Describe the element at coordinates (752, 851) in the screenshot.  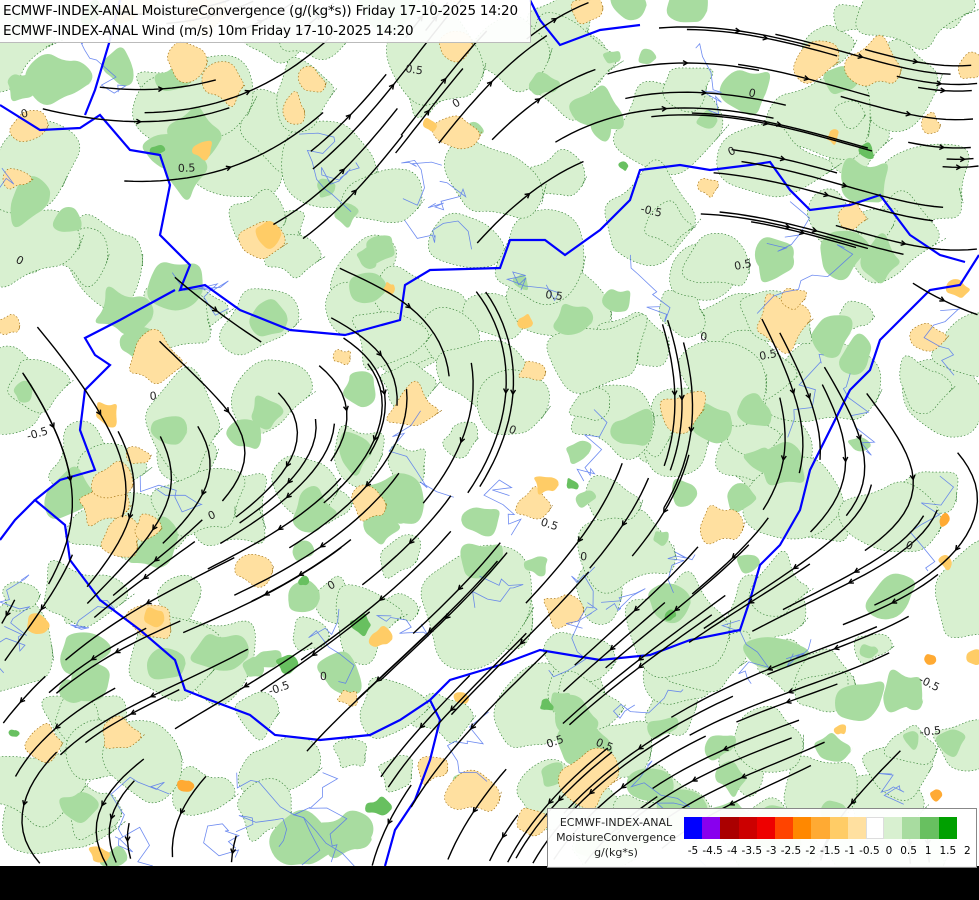
I see `legend-tick-label: -3.5` at that location.